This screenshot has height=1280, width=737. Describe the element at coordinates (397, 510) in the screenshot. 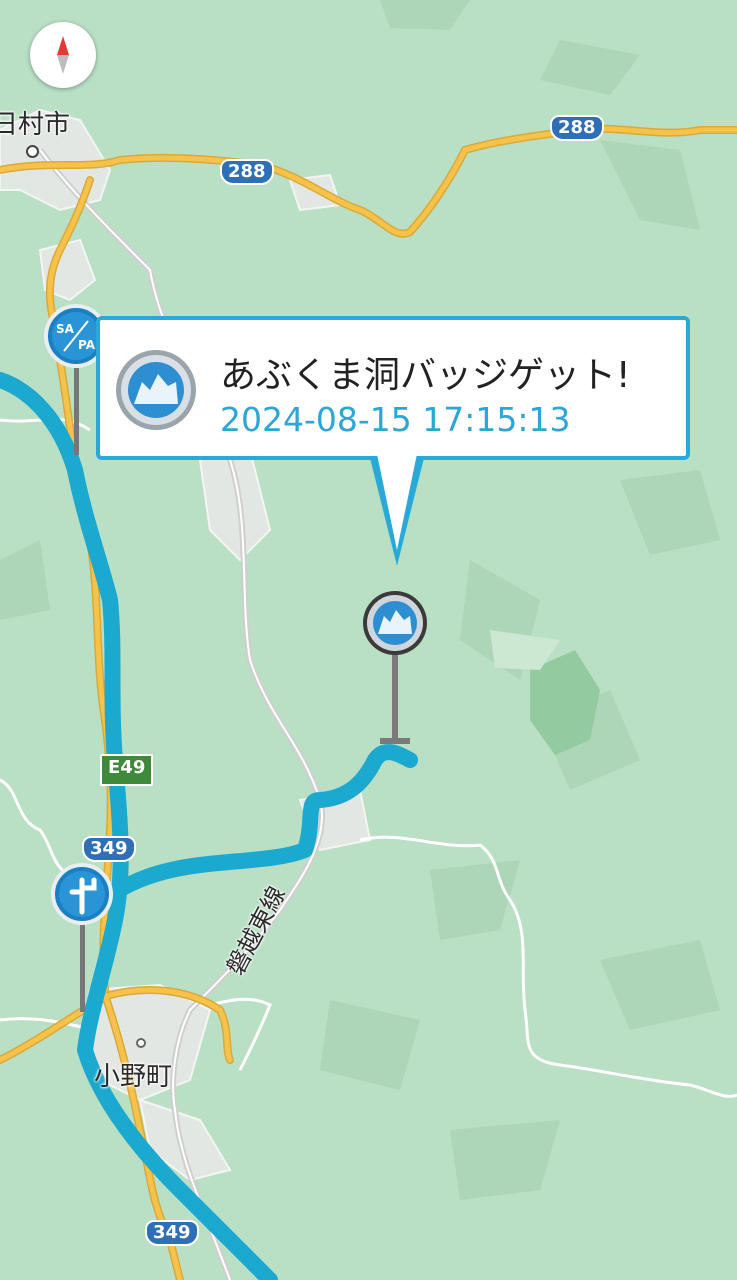

I see `callout-pointer` at that location.